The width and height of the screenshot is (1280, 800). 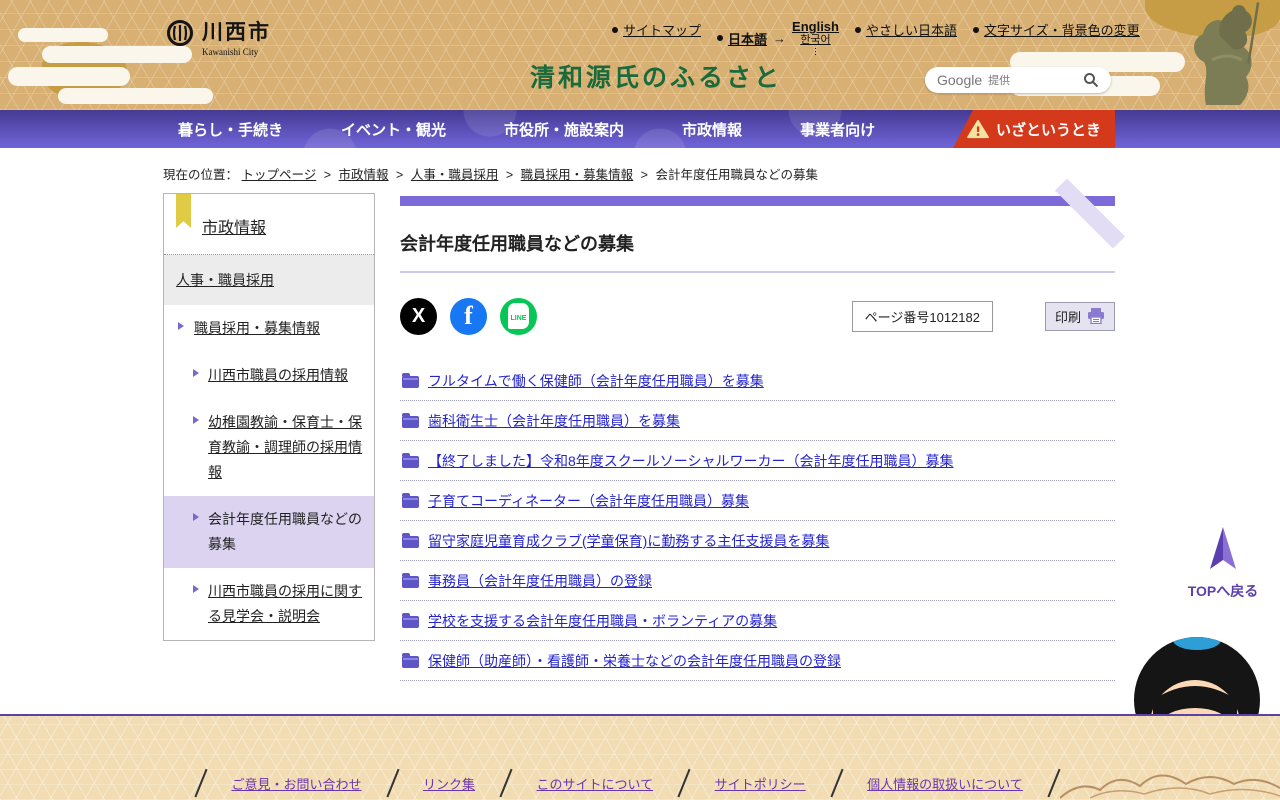 I want to click on emergency-label: いざというとき, so click(x=1048, y=130).